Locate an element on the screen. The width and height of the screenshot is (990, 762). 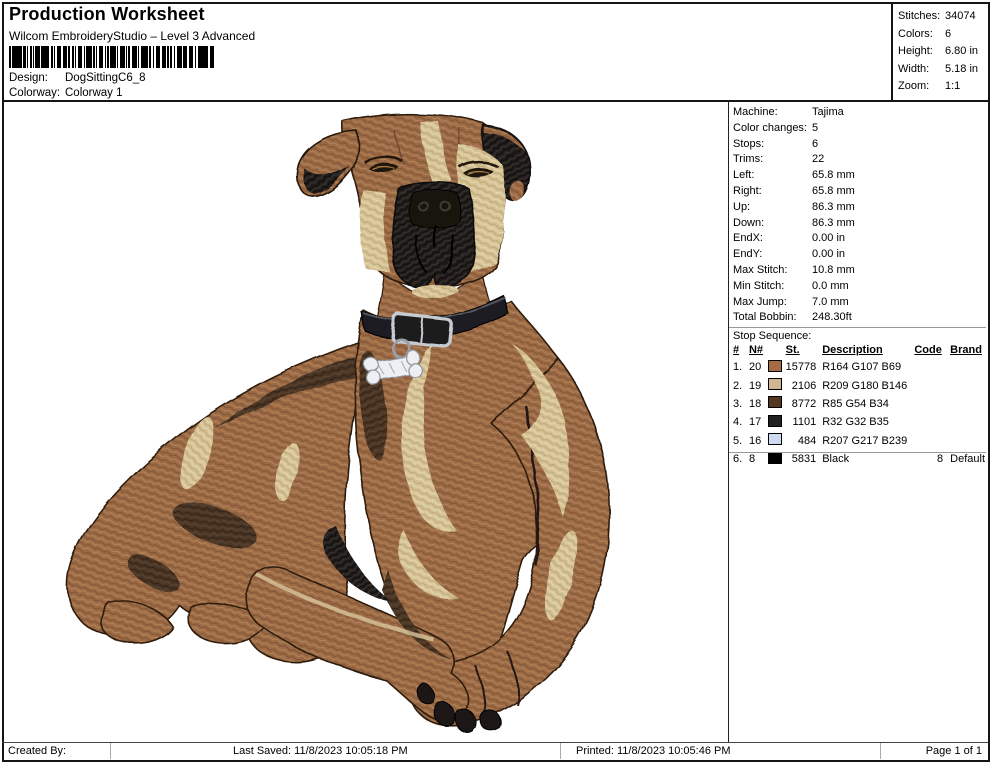
machine-row: Max Stitch: 10.8 mm is located at coordinates (794, 269).